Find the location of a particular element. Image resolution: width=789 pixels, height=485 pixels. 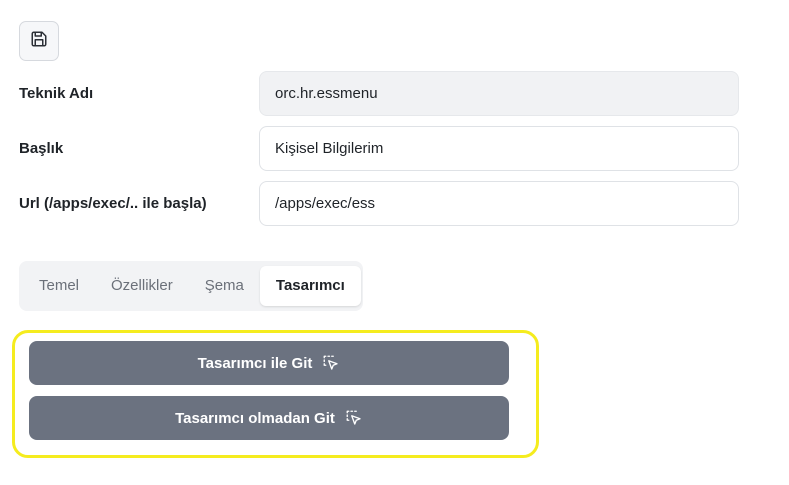

go-with-designer-button: Tasarımcı ile Git is located at coordinates (269, 363).